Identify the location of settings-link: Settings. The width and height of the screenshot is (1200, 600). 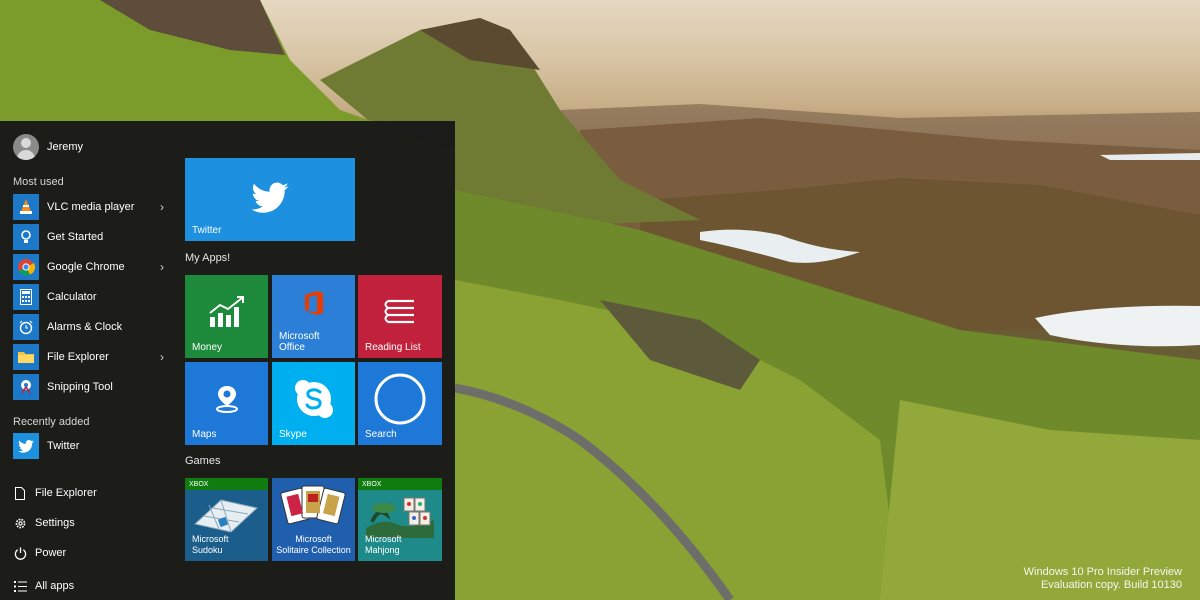
(44, 523).